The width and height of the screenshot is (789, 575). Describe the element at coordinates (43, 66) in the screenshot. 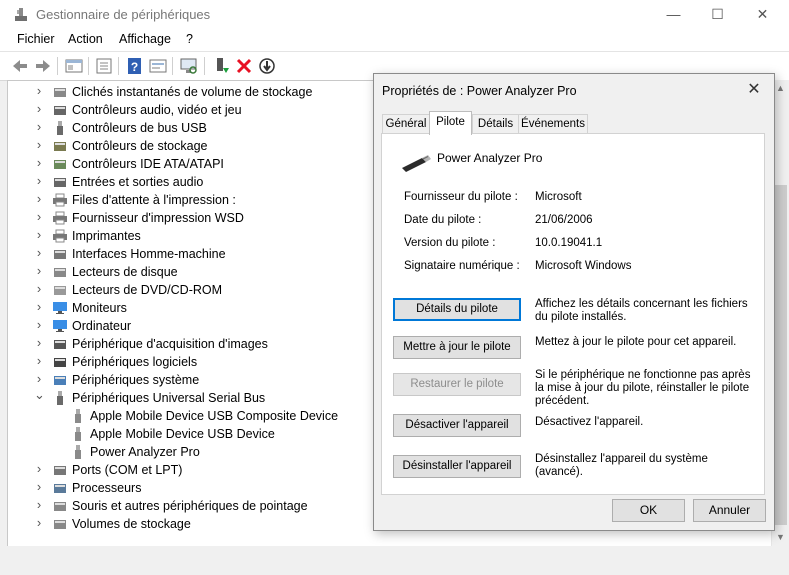

I see `forward-arrow-icon` at that location.